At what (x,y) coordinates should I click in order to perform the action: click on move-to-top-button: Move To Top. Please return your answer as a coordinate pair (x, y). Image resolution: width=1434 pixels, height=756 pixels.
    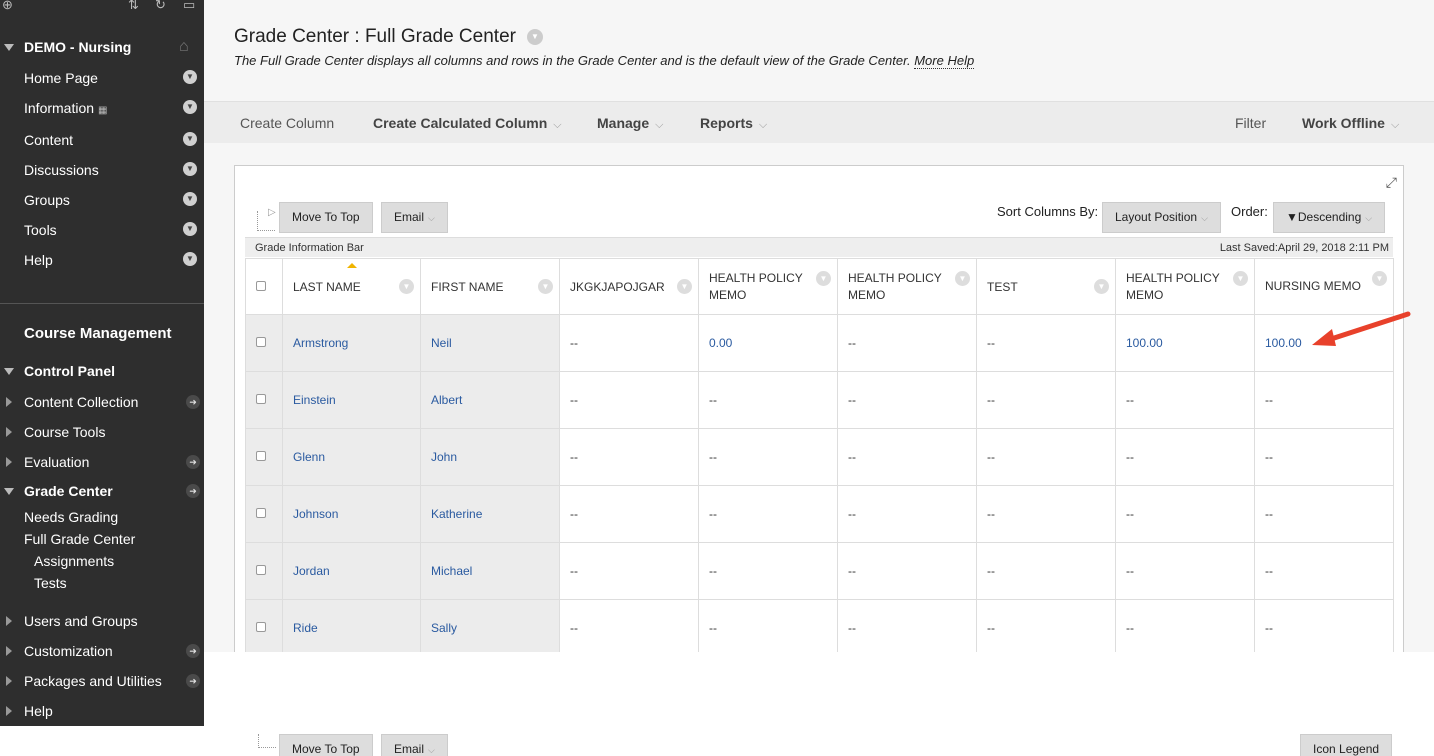
    Looking at the image, I should click on (326, 217).